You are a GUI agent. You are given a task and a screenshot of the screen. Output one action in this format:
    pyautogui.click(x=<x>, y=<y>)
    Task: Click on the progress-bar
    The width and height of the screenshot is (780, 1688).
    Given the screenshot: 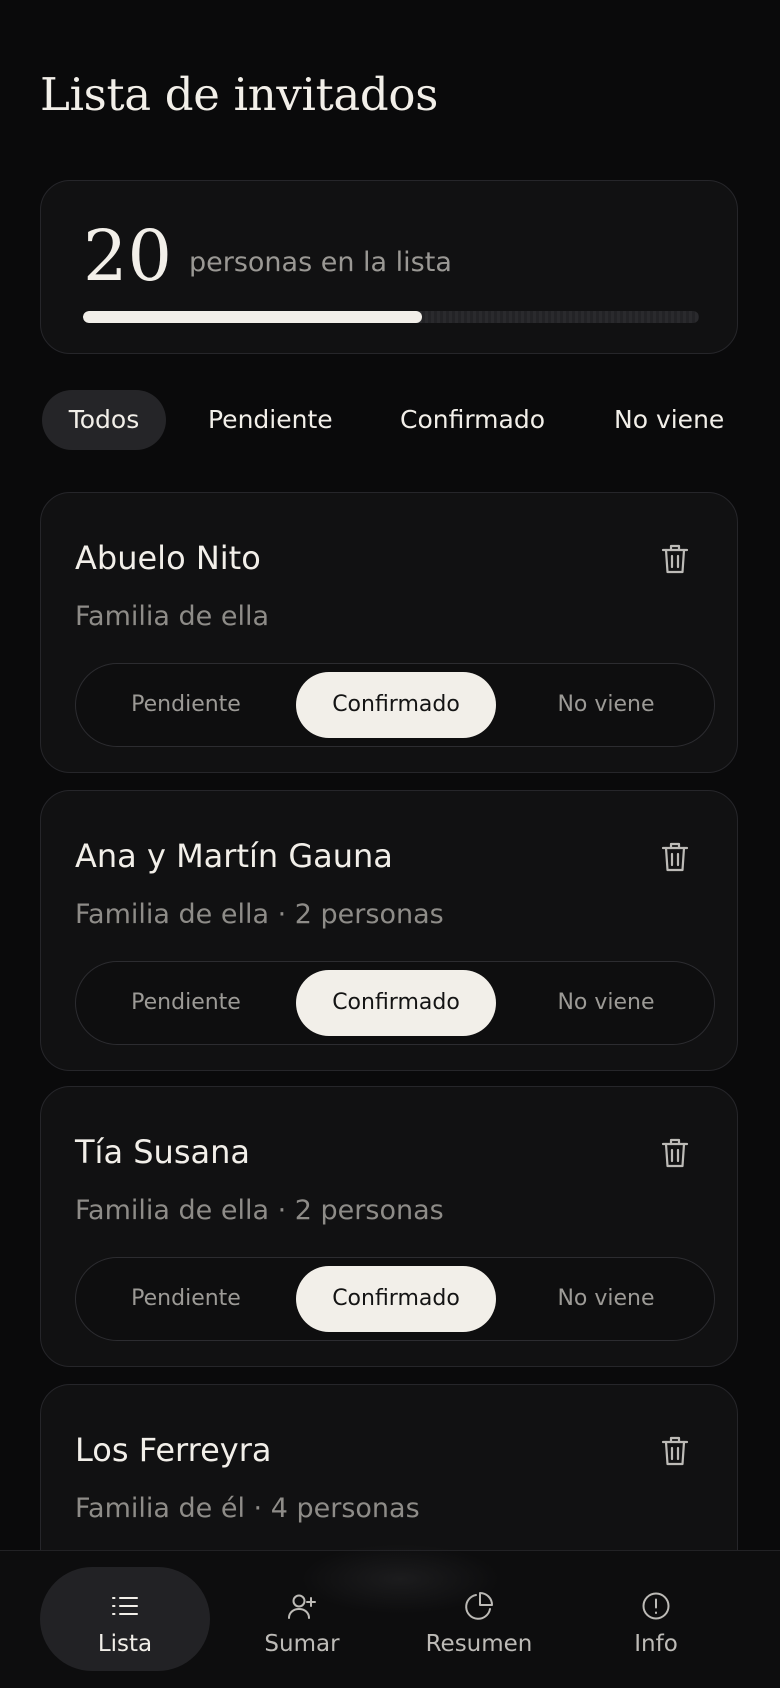 What is the action you would take?
    pyautogui.click(x=391, y=317)
    